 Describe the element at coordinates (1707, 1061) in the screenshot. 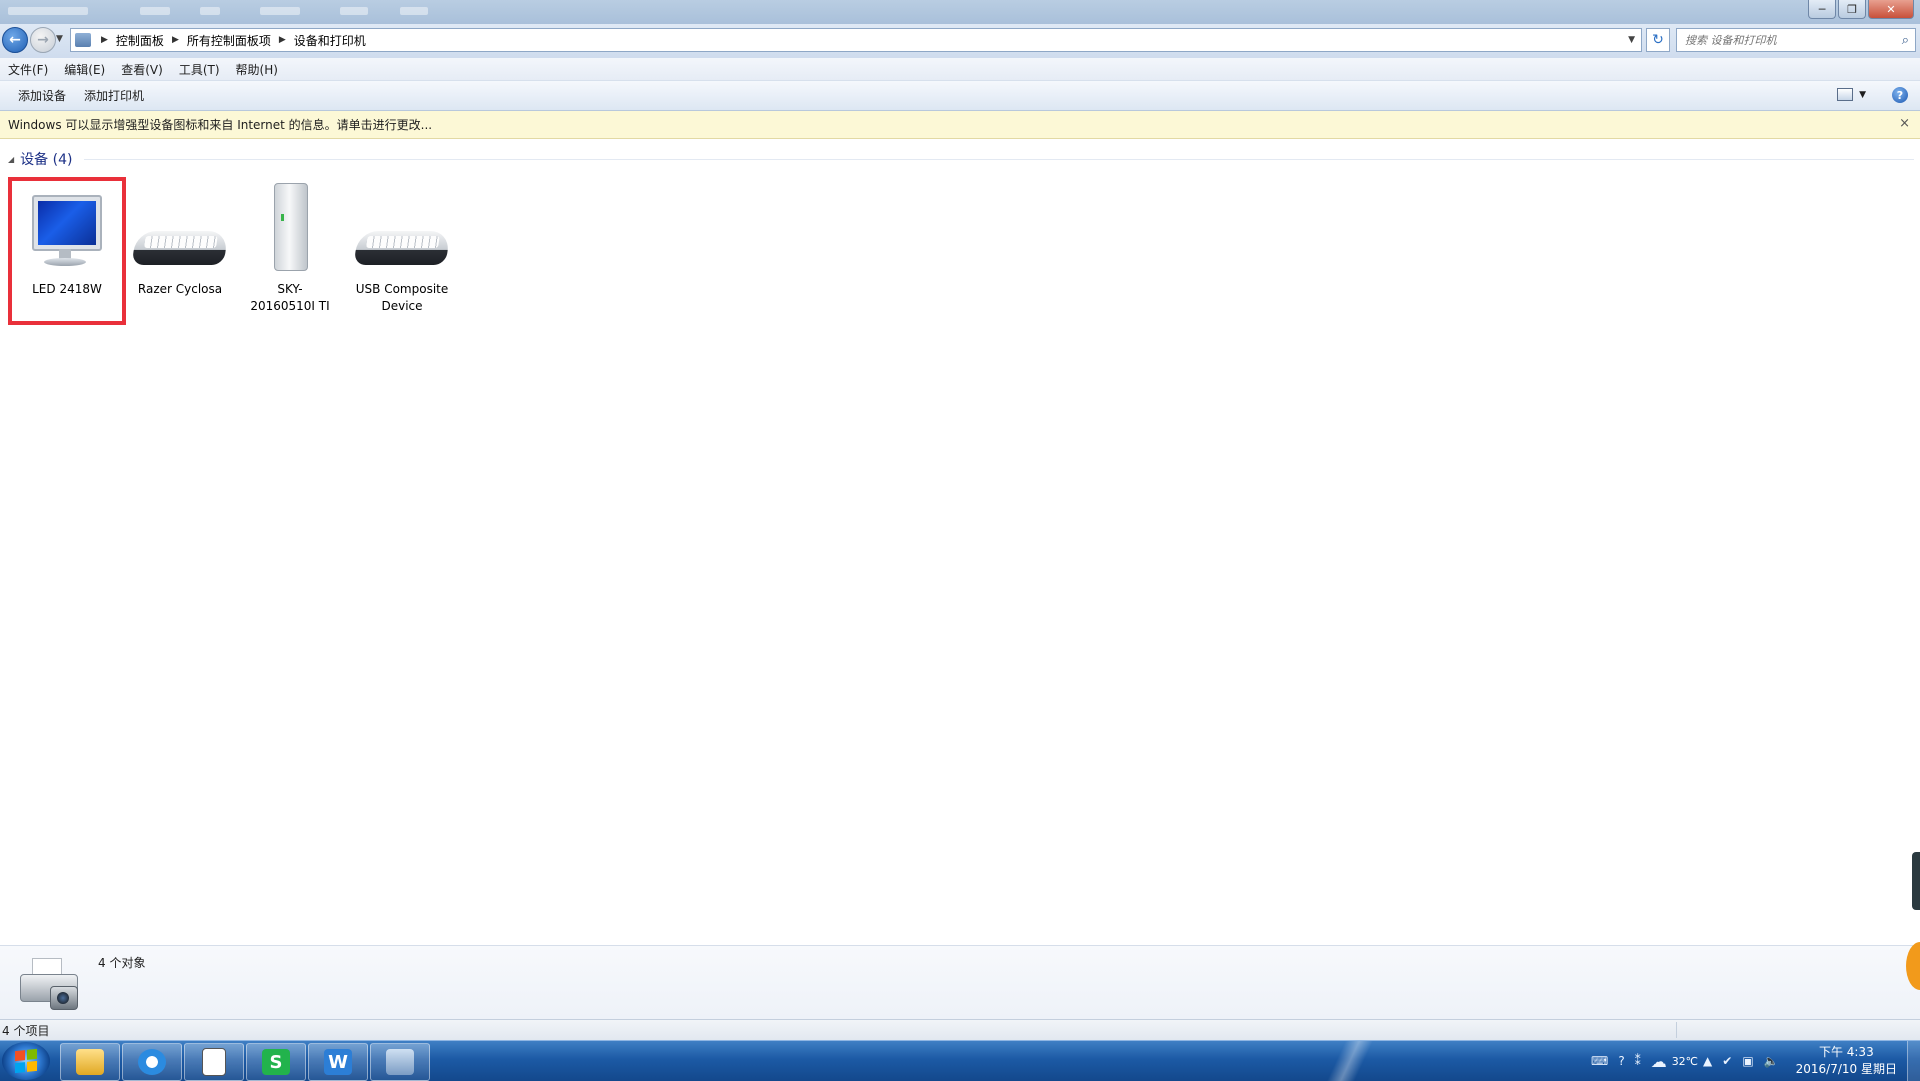

I see `show-hidden-icons: ▲` at that location.